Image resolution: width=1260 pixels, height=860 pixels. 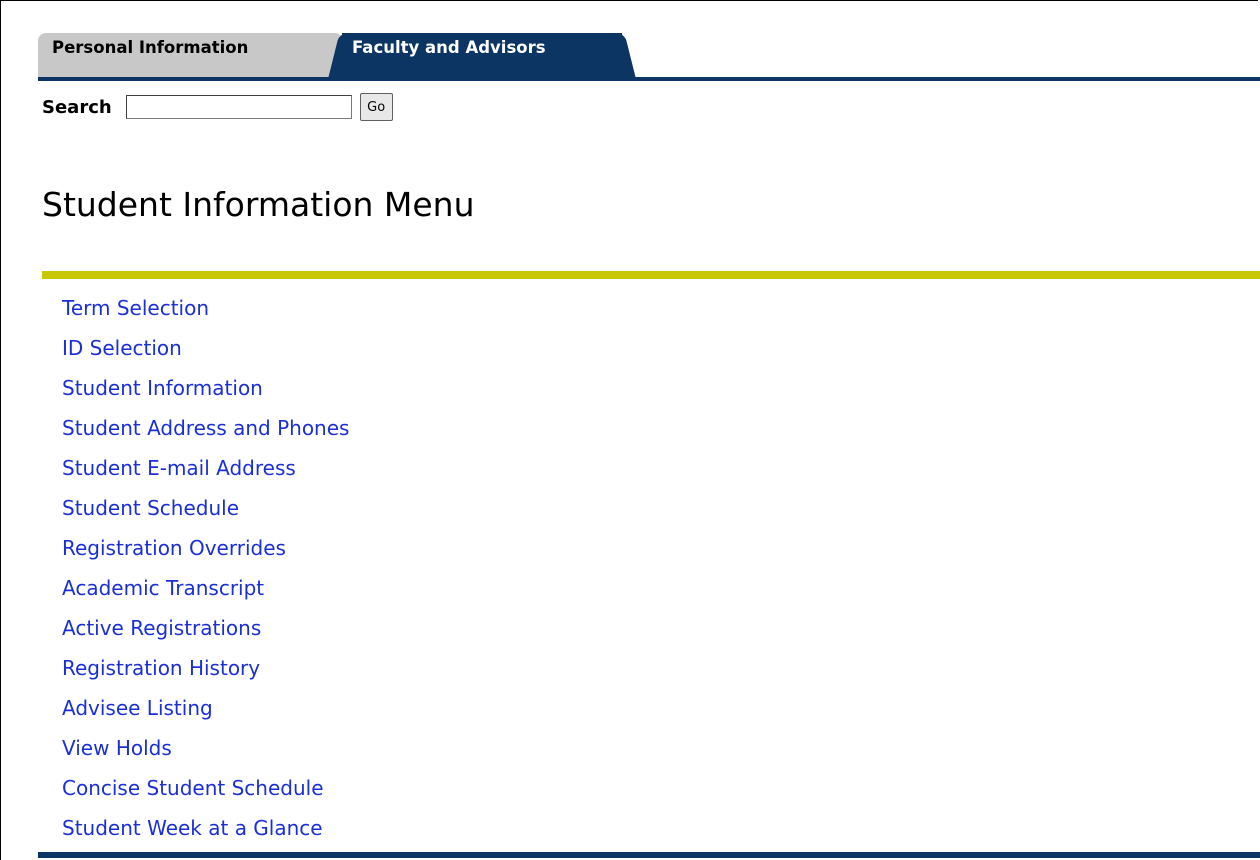 What do you see at coordinates (161, 628) in the screenshot?
I see `link-active-registrations: Active Registrations` at bounding box center [161, 628].